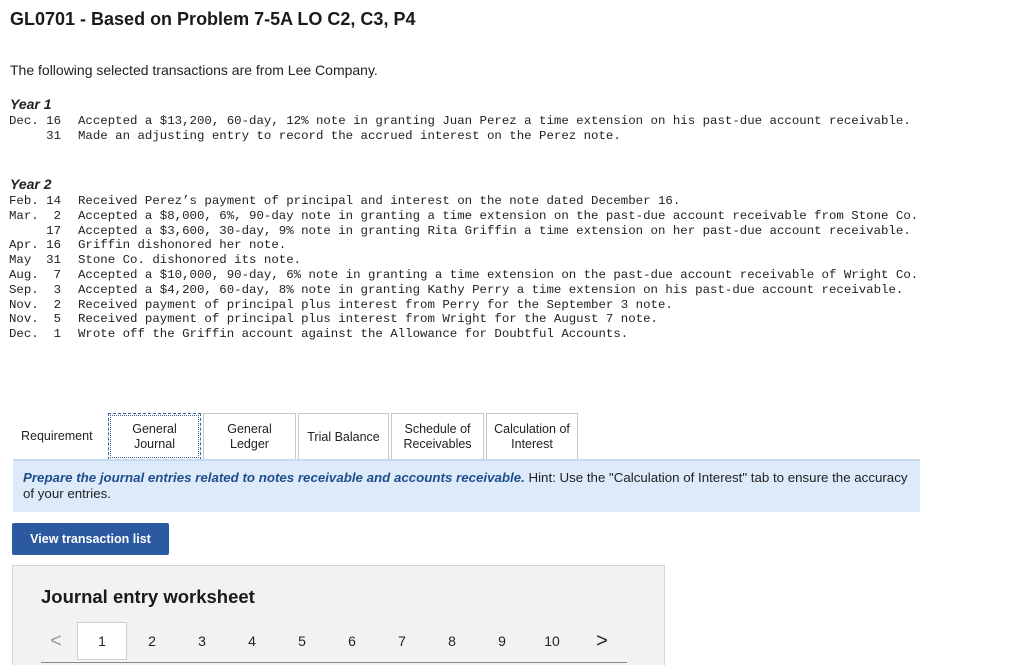 Image resolution: width=1024 pixels, height=665 pixels. What do you see at coordinates (602, 641) in the screenshot?
I see `chevron-right-icon: >` at bounding box center [602, 641].